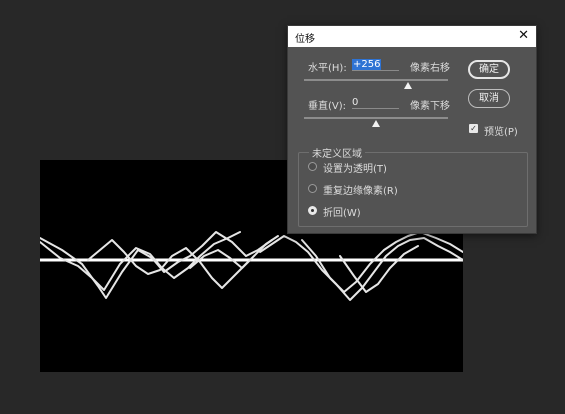 The image size is (565, 414). I want to click on cancel-button: 取消, so click(489, 98).